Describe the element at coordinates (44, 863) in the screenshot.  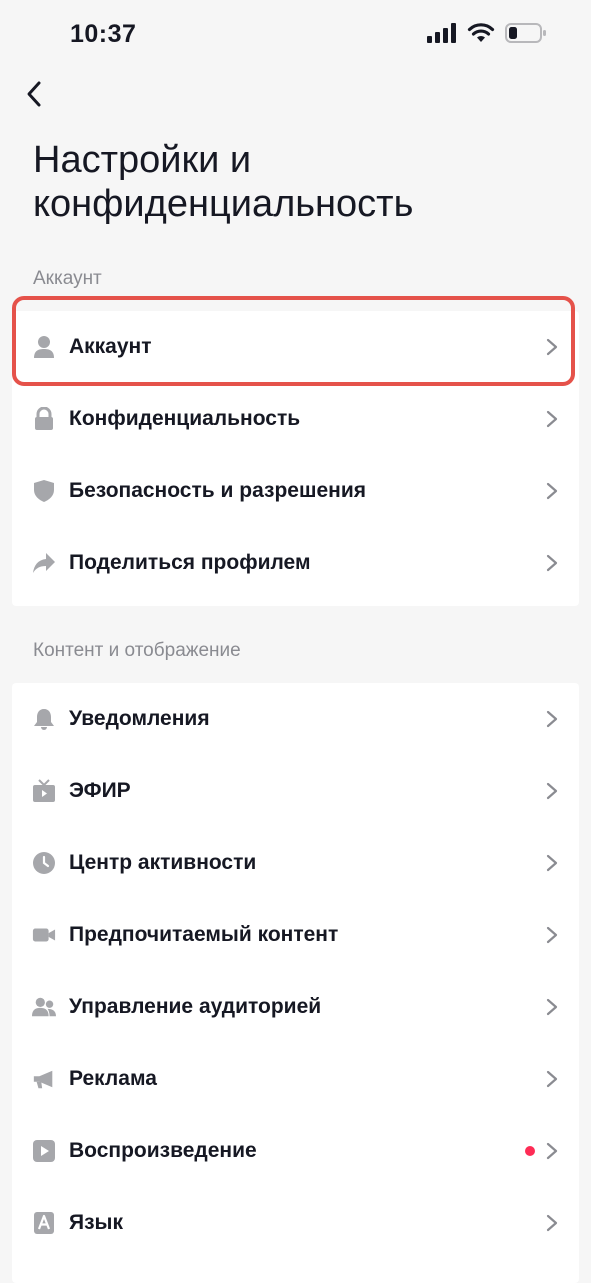
I see `clock-icon` at that location.